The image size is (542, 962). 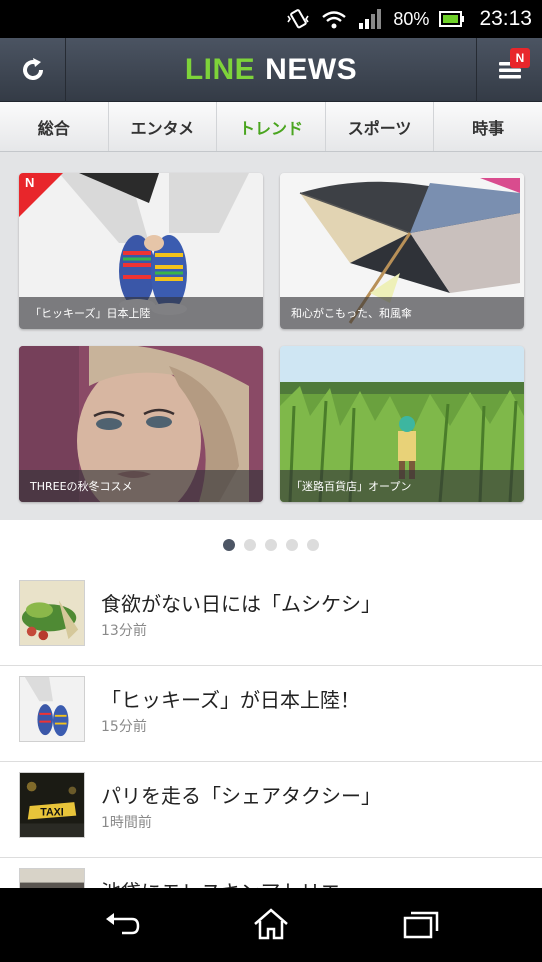 I want to click on article-time: 15分前, so click(x=124, y=727).